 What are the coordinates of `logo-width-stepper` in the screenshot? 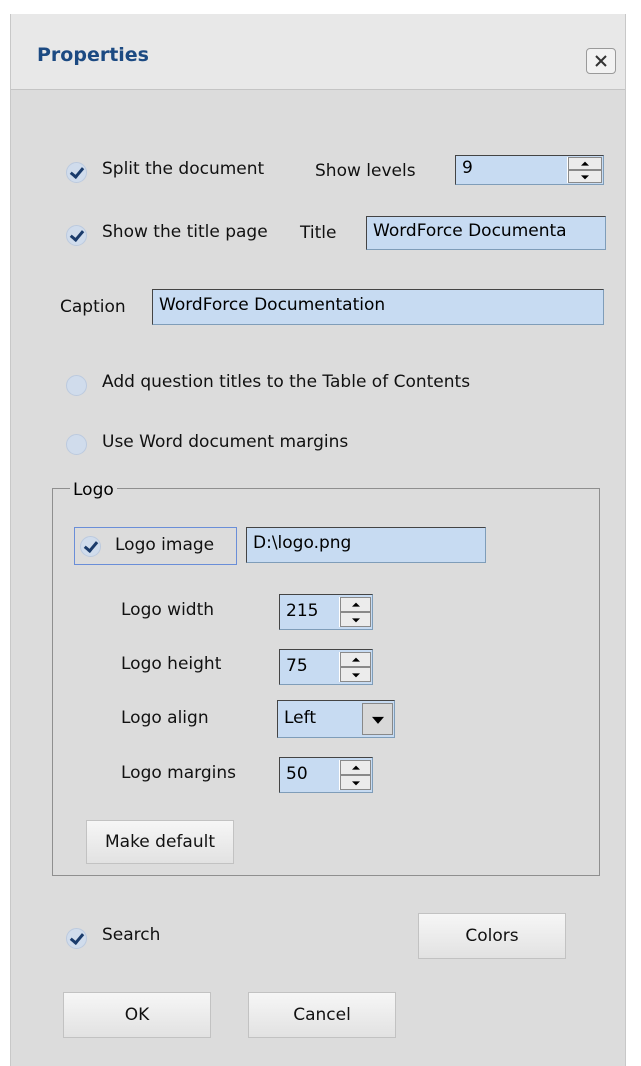 It's located at (355, 612).